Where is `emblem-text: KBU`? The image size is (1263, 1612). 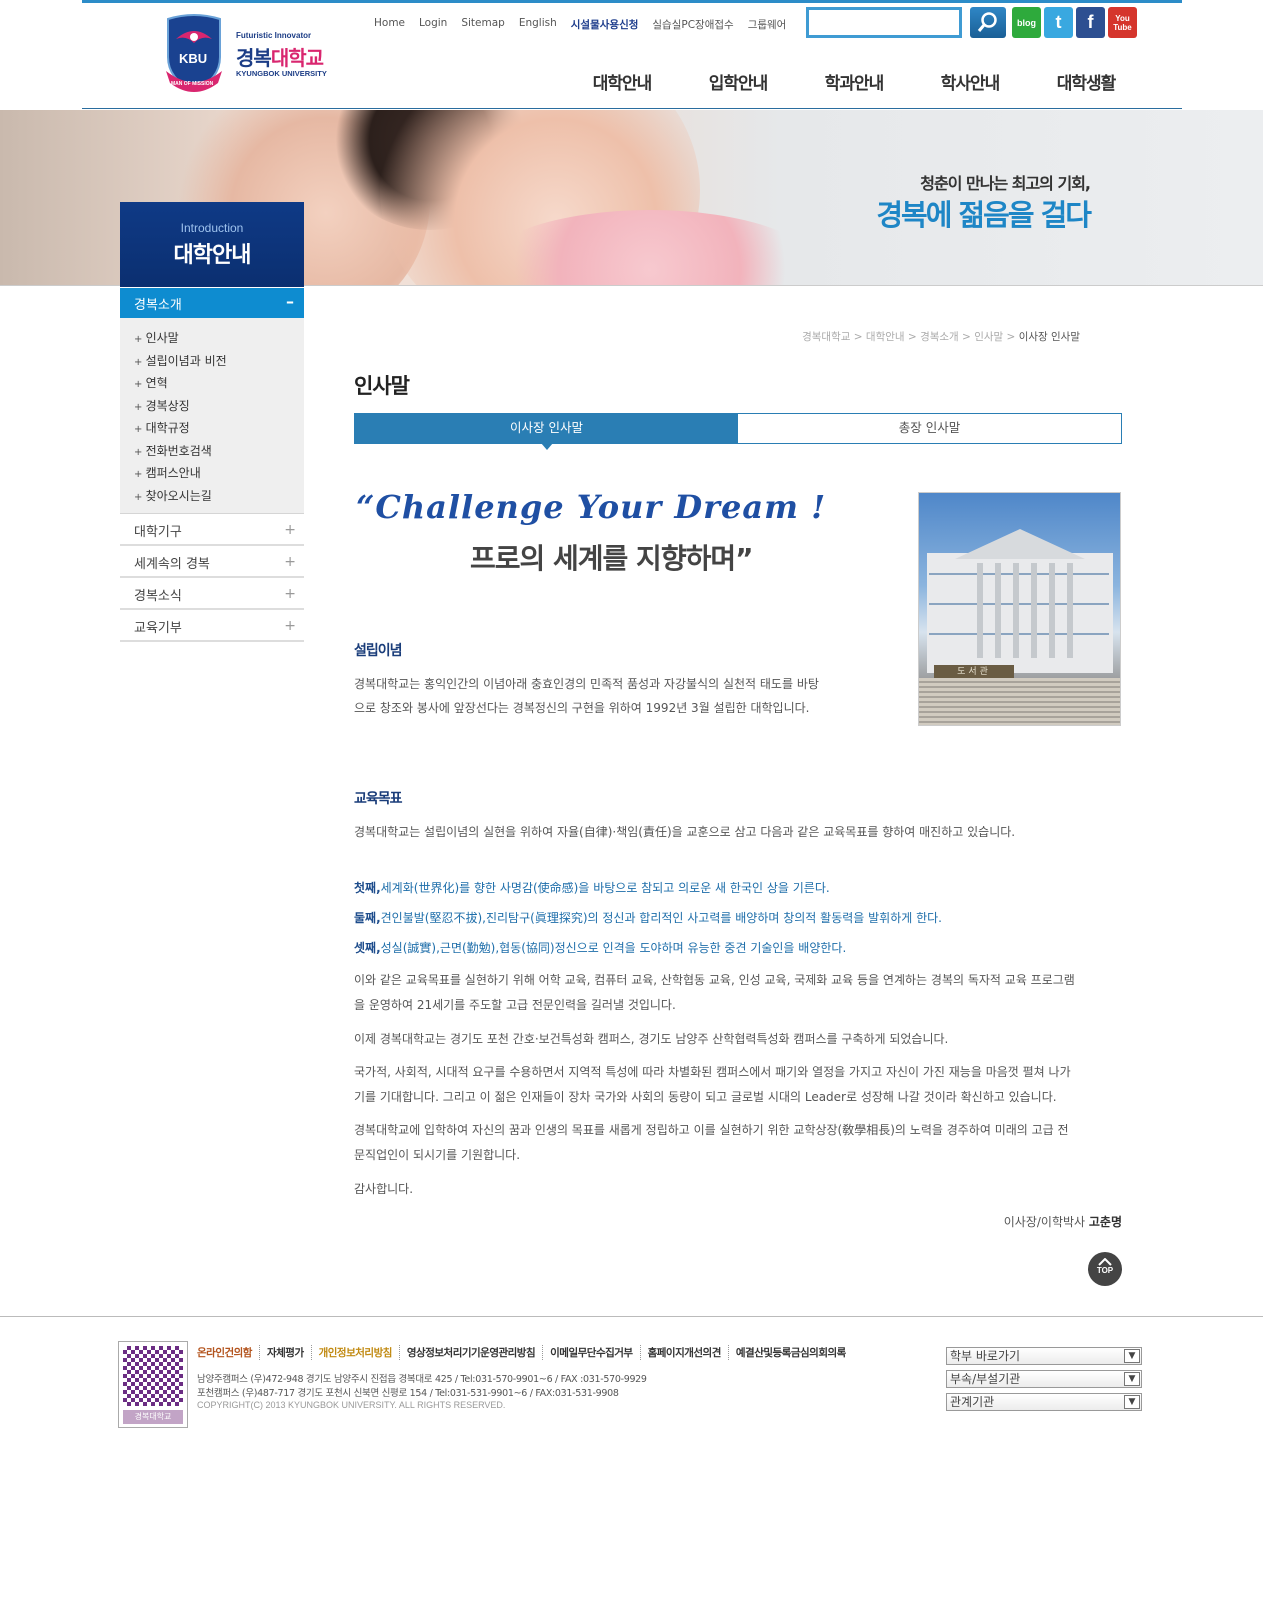 emblem-text: KBU is located at coordinates (193, 58).